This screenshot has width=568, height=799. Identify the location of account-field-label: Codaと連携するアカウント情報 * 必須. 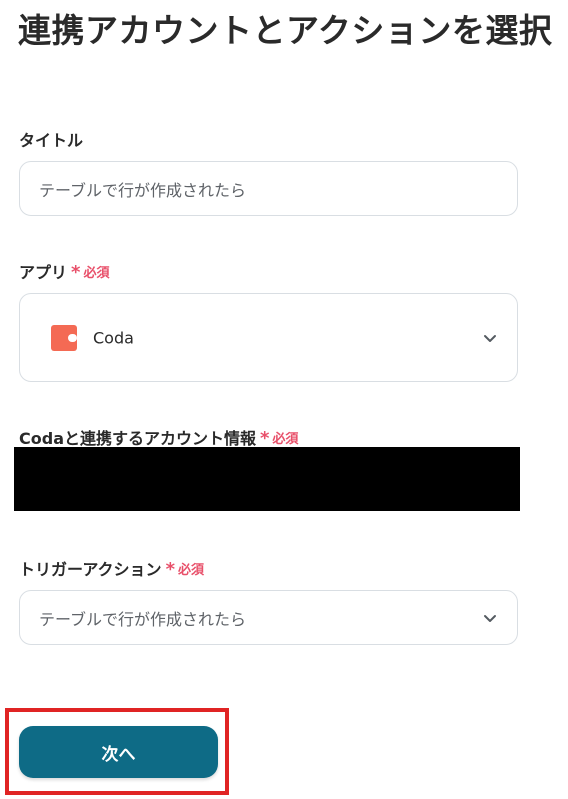
(158, 437).